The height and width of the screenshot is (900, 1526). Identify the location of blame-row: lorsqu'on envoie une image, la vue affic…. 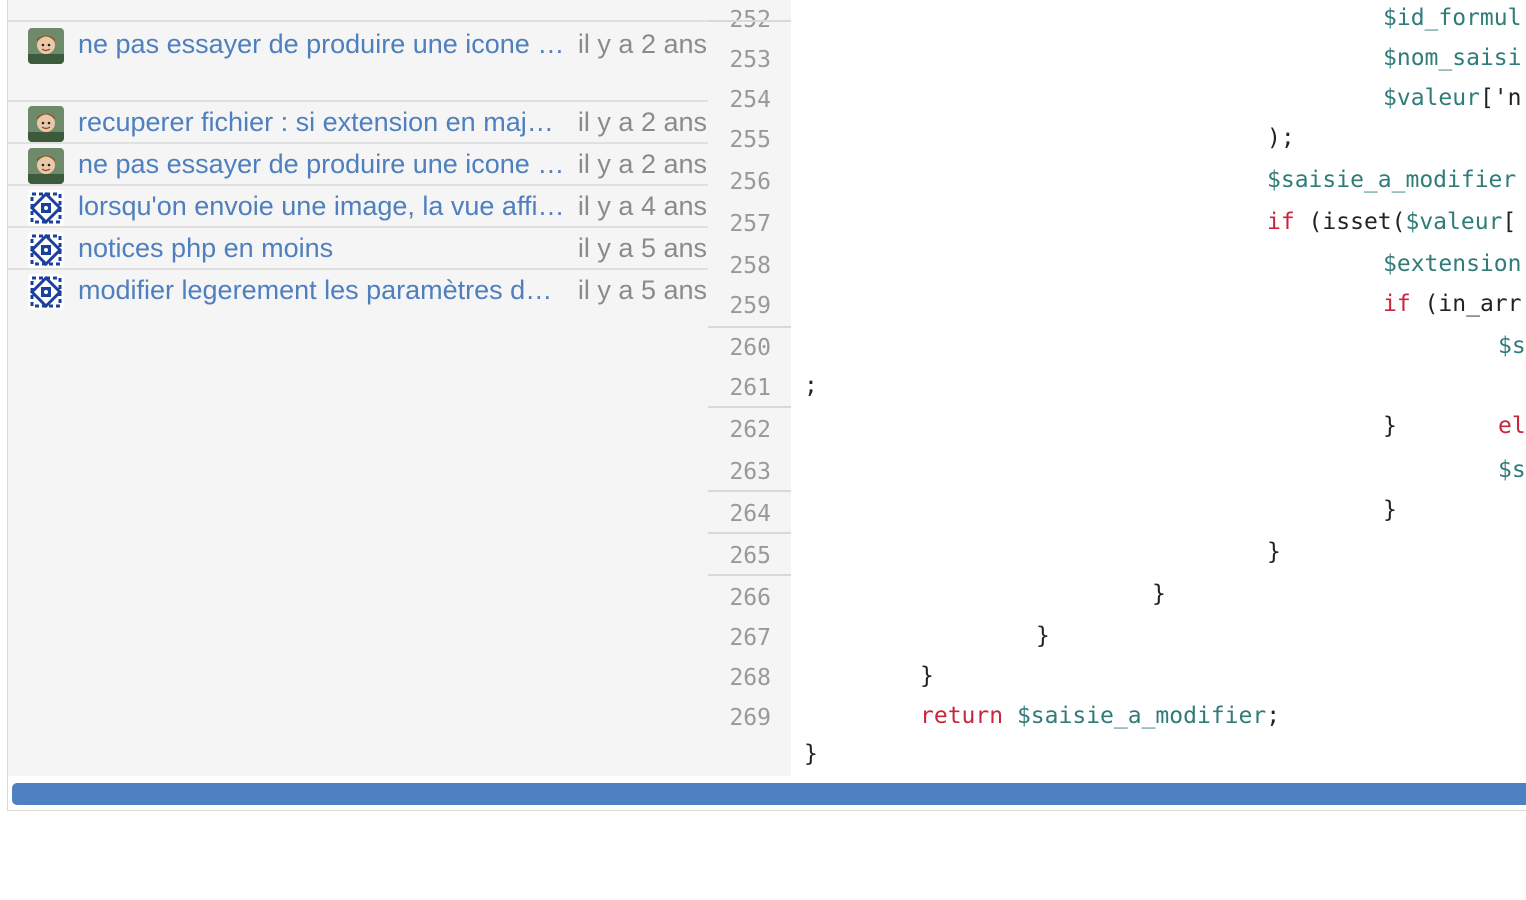
(358, 205).